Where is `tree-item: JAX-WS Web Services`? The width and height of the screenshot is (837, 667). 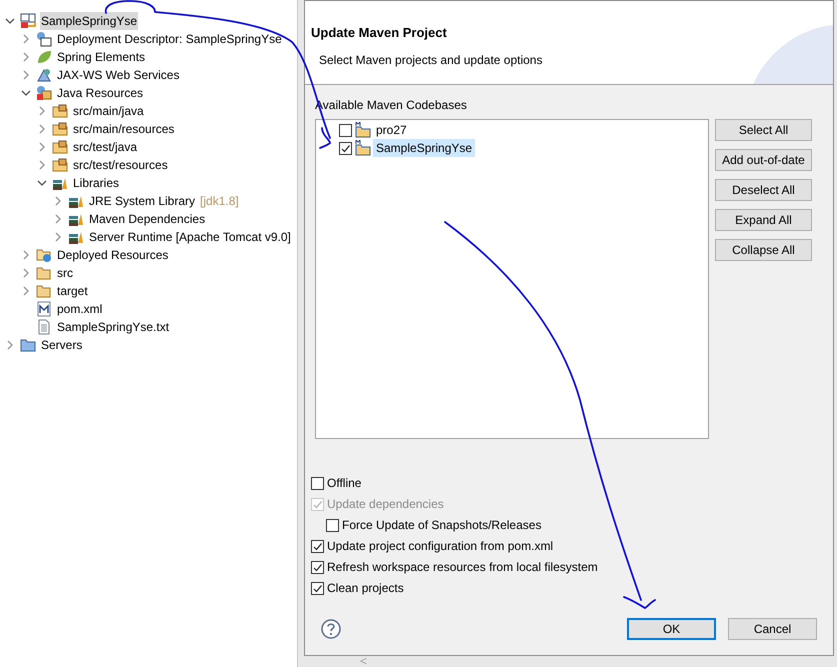 tree-item: JAX-WS Web Services is located at coordinates (118, 75).